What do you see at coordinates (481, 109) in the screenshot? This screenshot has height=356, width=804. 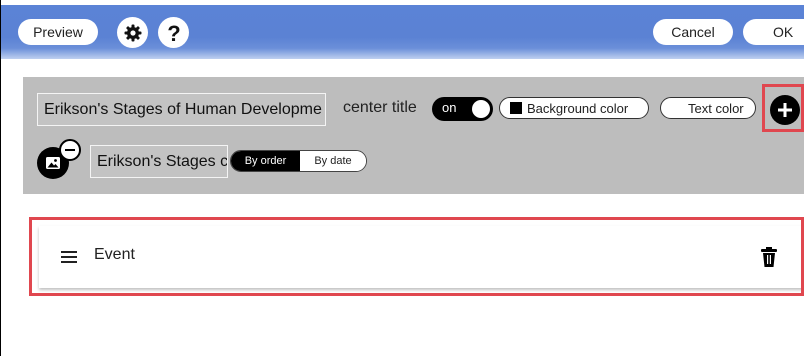 I see `toggle-knob` at bounding box center [481, 109].